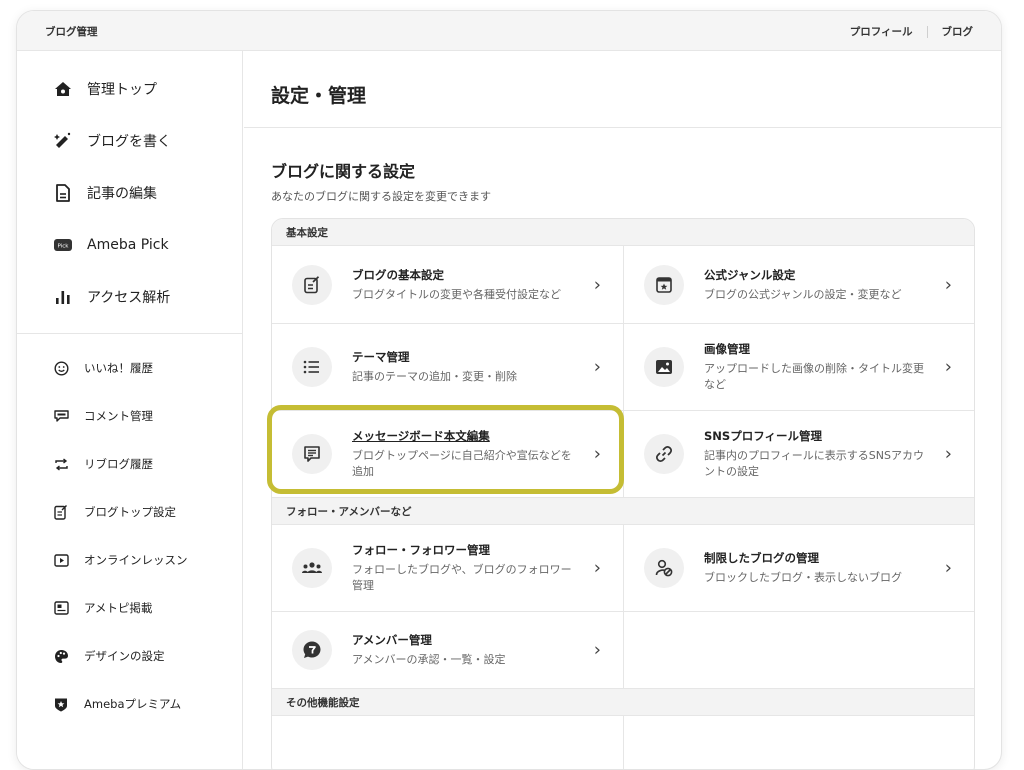 This screenshot has height=770, width=1024. Describe the element at coordinates (467, 367) in the screenshot. I see `card-text: テーマ管理 記事のテーマの追加・変更・削除` at that location.